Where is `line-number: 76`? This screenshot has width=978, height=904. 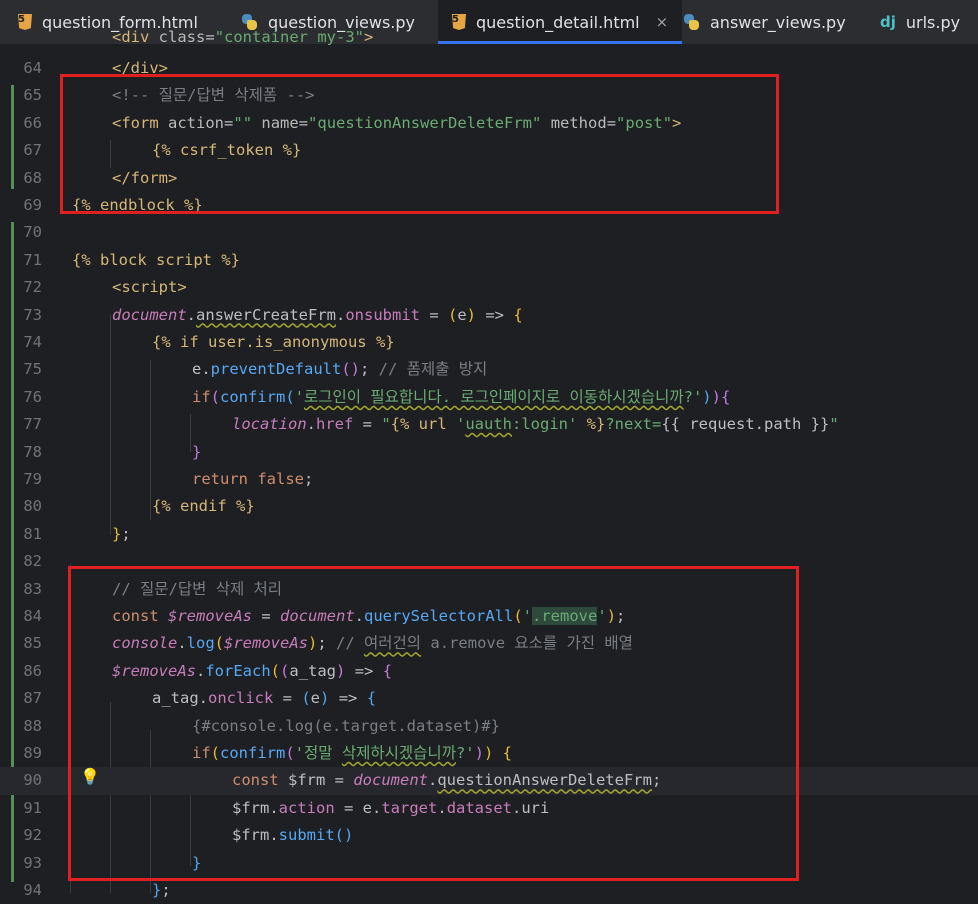
line-number: 76 is located at coordinates (32, 396).